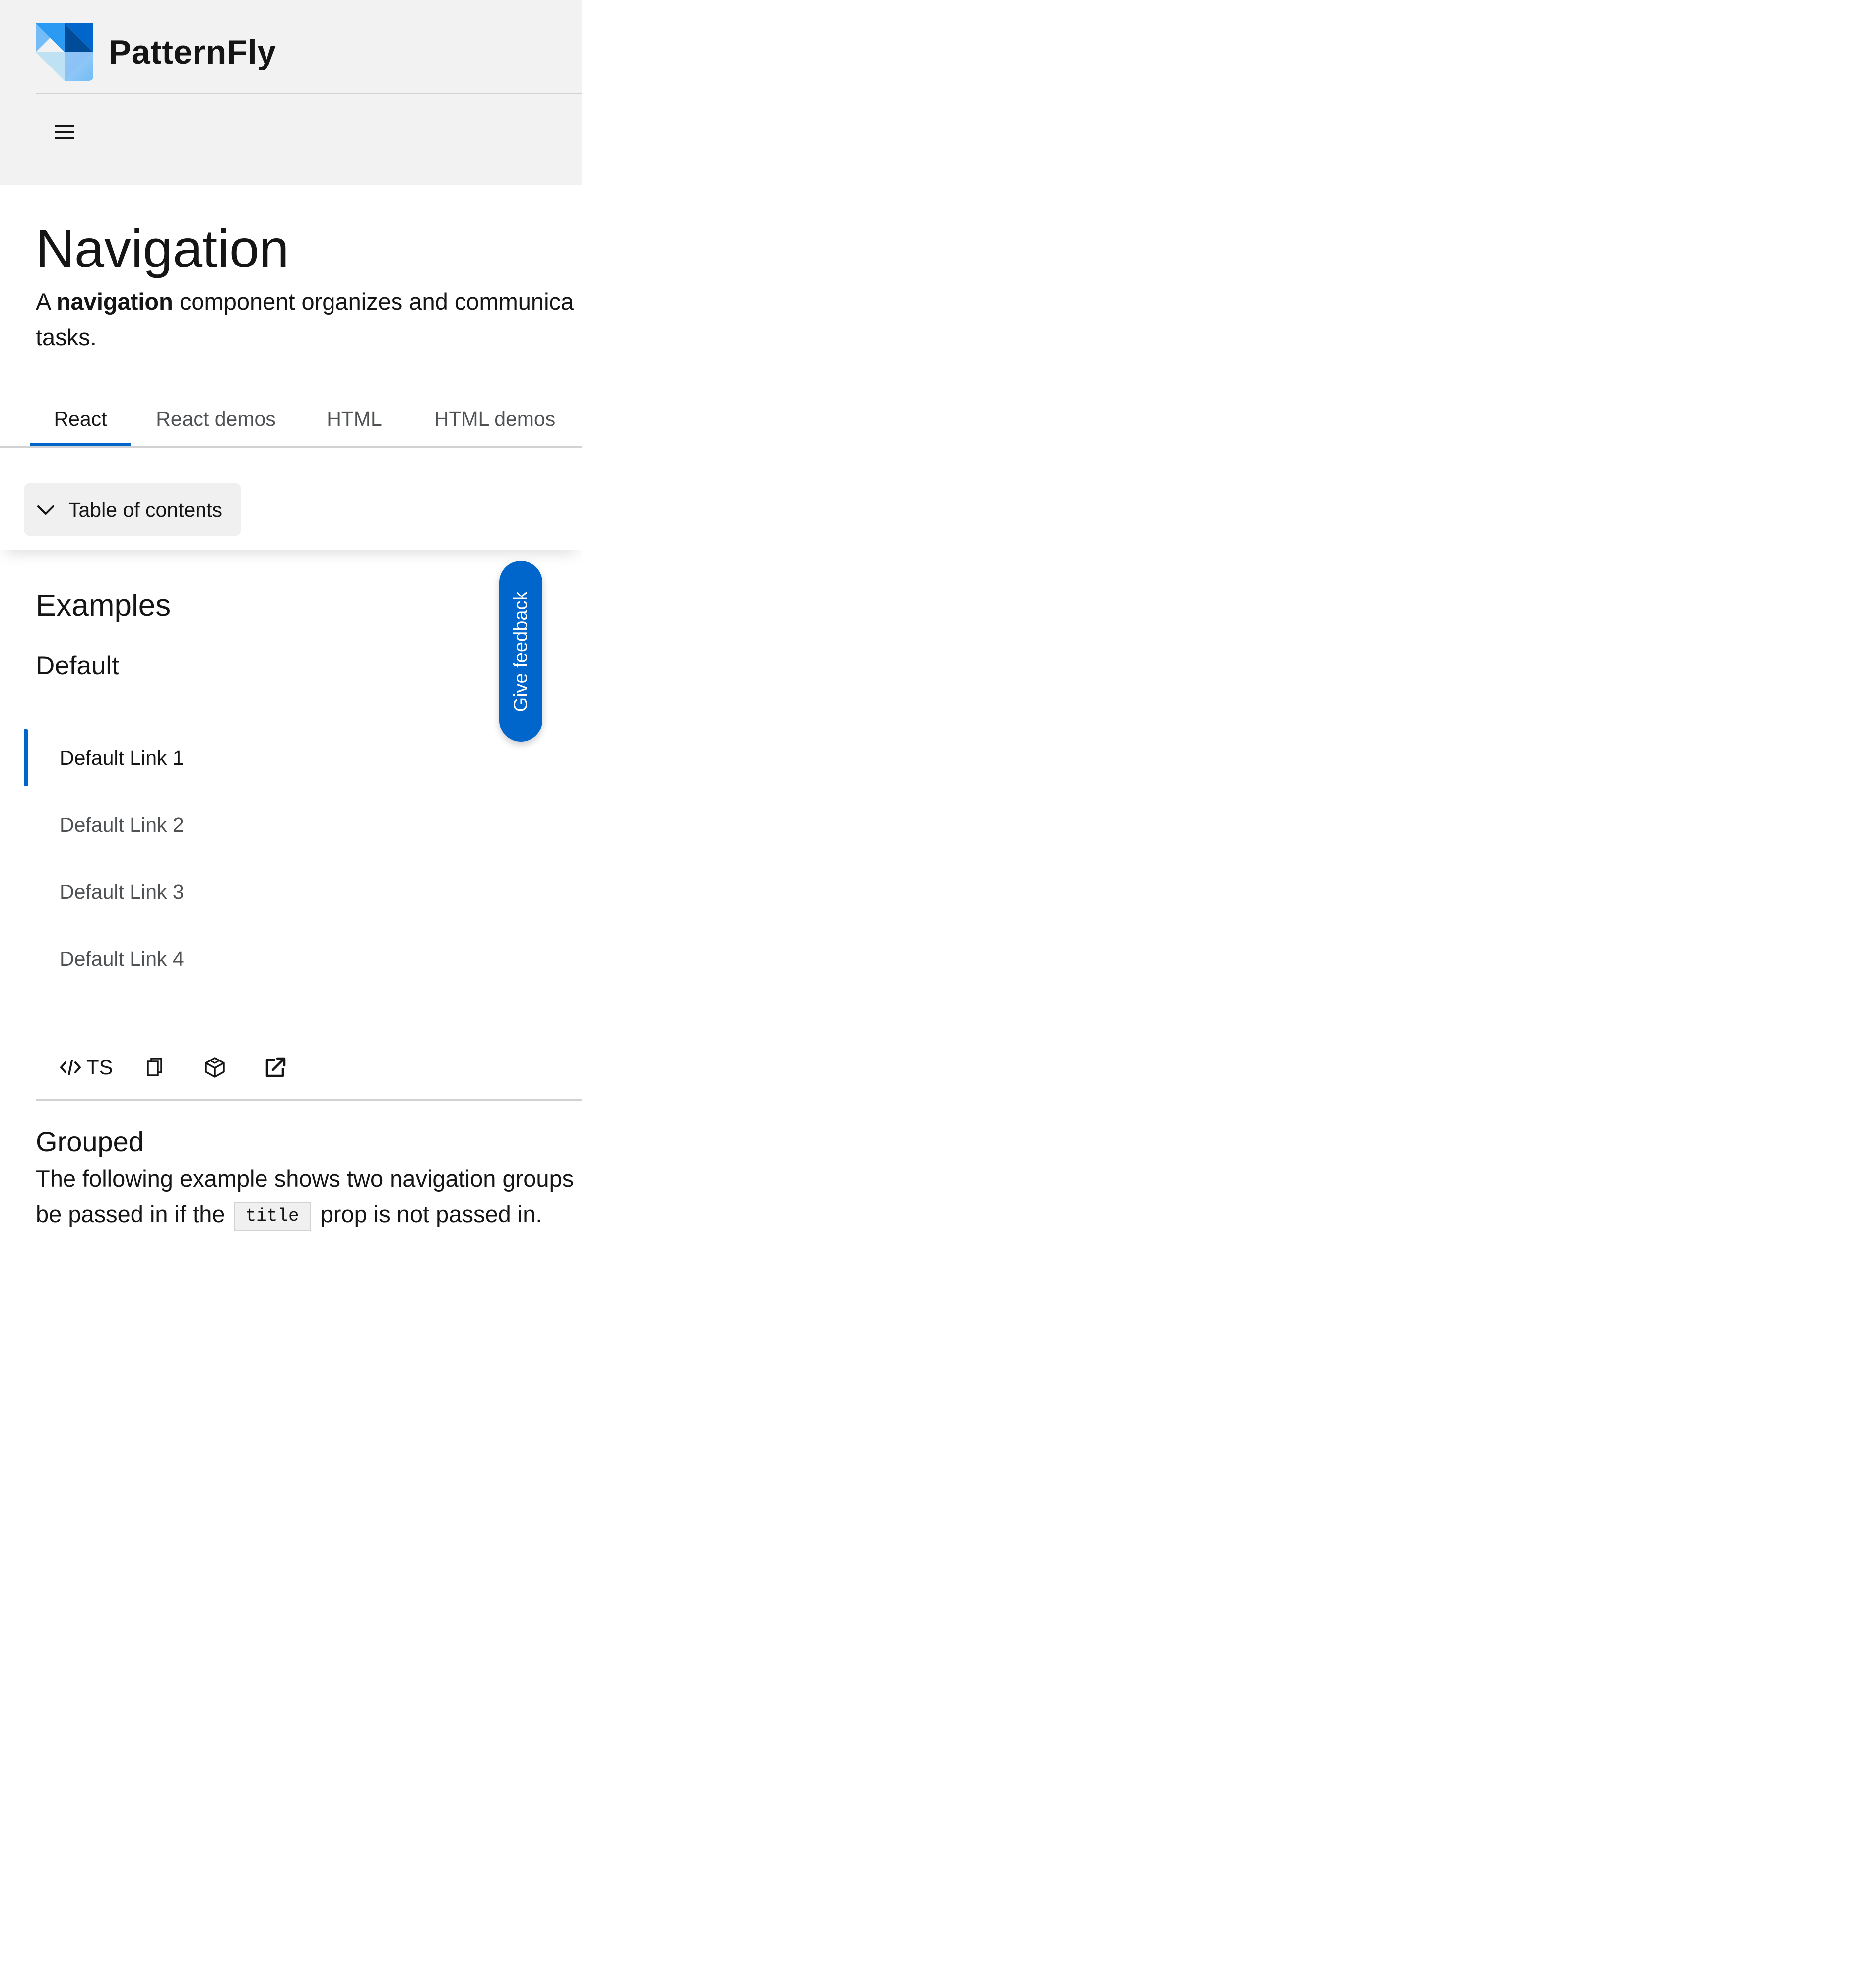 The height and width of the screenshot is (1988, 1858). I want to click on toggle-ts-code-button: TS, so click(87, 1067).